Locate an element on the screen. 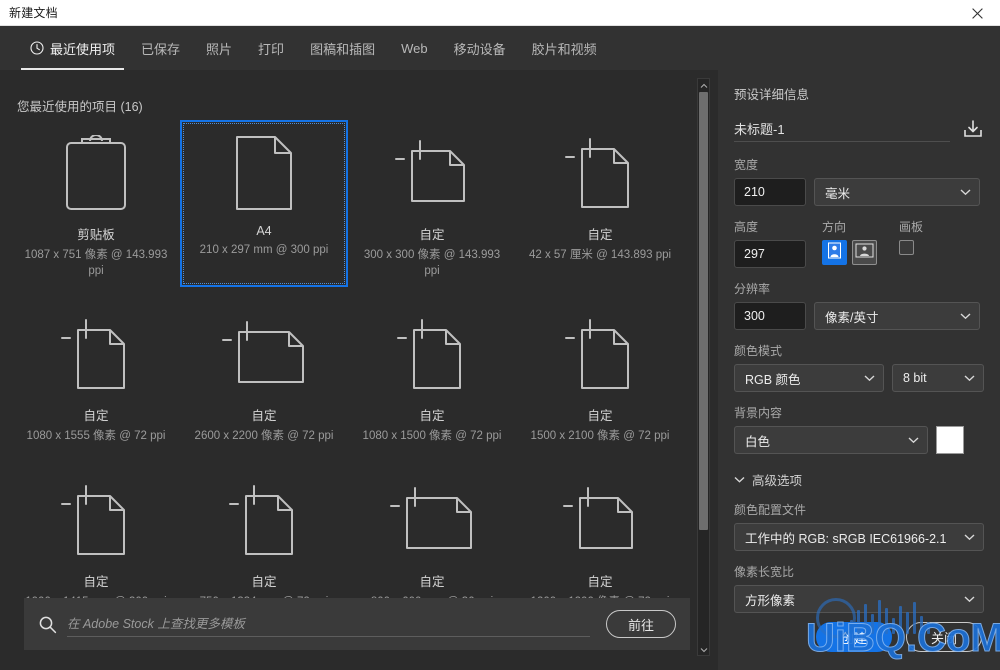 This screenshot has width=1000, height=670. download-preset-icon is located at coordinates (973, 129).